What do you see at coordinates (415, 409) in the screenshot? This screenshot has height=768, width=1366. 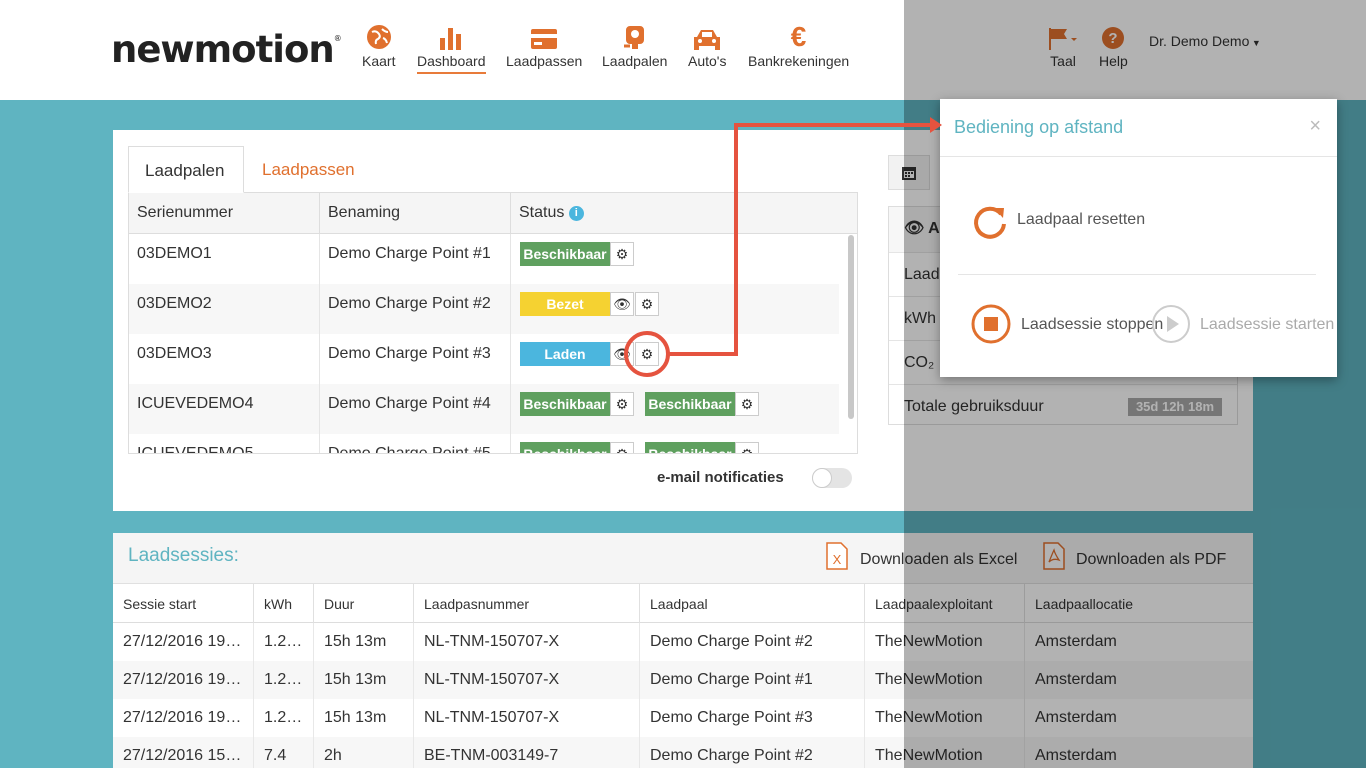 I see `name-cell: Demo Charge Point #4` at bounding box center [415, 409].